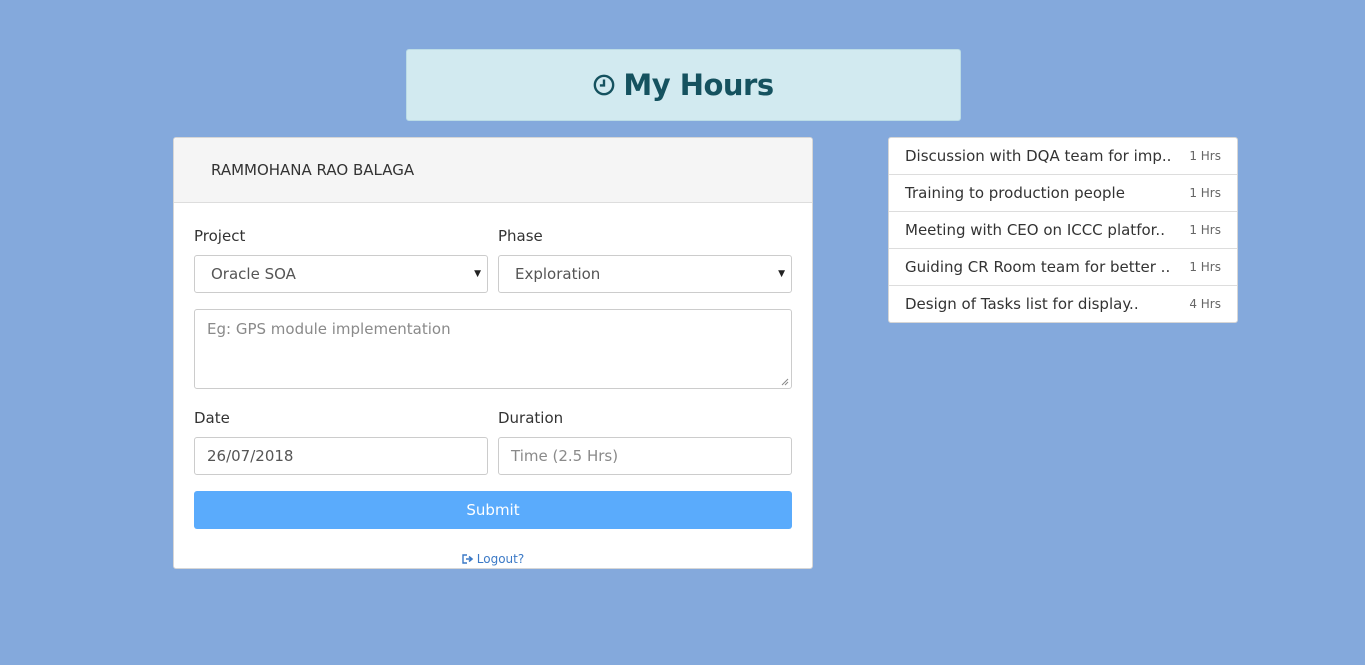 The image size is (1365, 665). Describe the element at coordinates (253, 274) in the screenshot. I see `project-select-value: Oracle SOA` at that location.